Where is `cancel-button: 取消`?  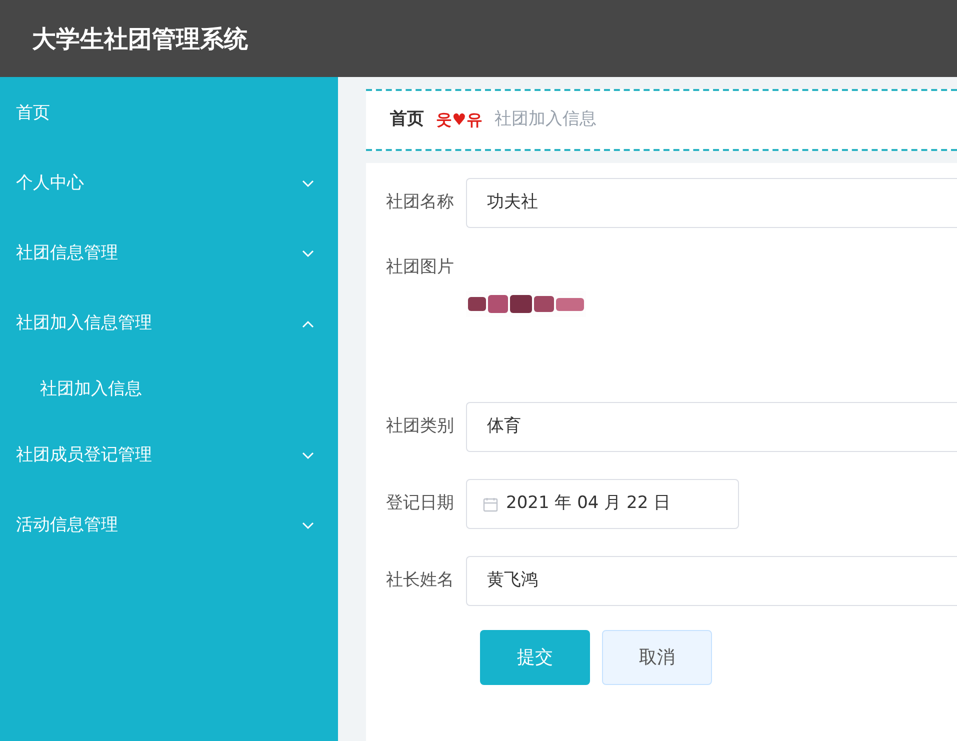
cancel-button: 取消 is located at coordinates (657, 657).